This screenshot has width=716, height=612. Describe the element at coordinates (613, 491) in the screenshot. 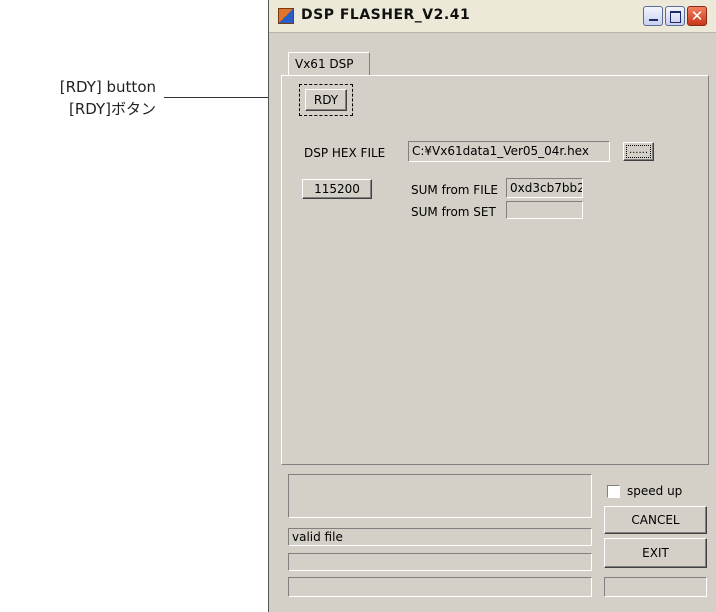

I see `speed-up-checkbox` at that location.